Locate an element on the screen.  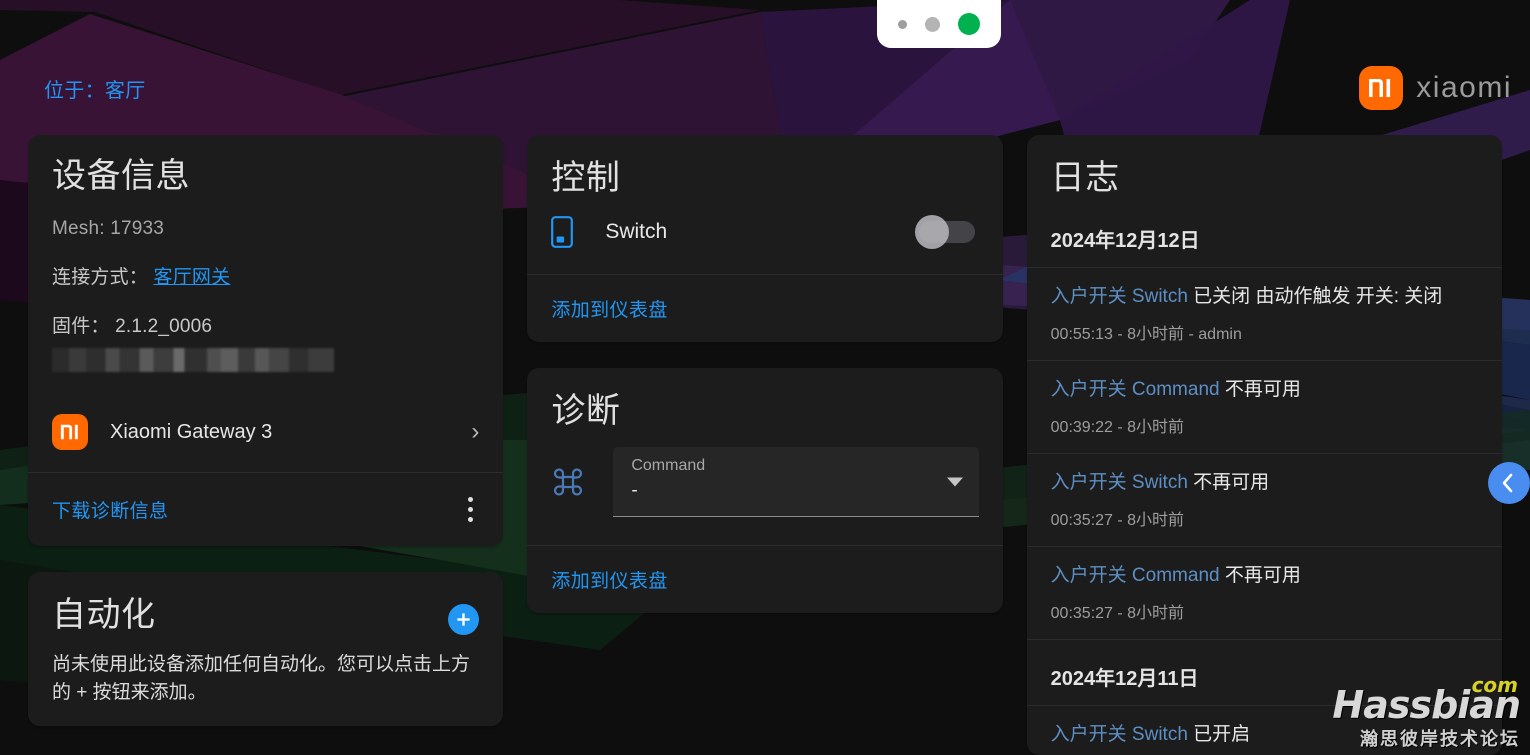
switch-toggle is located at coordinates (944, 232).